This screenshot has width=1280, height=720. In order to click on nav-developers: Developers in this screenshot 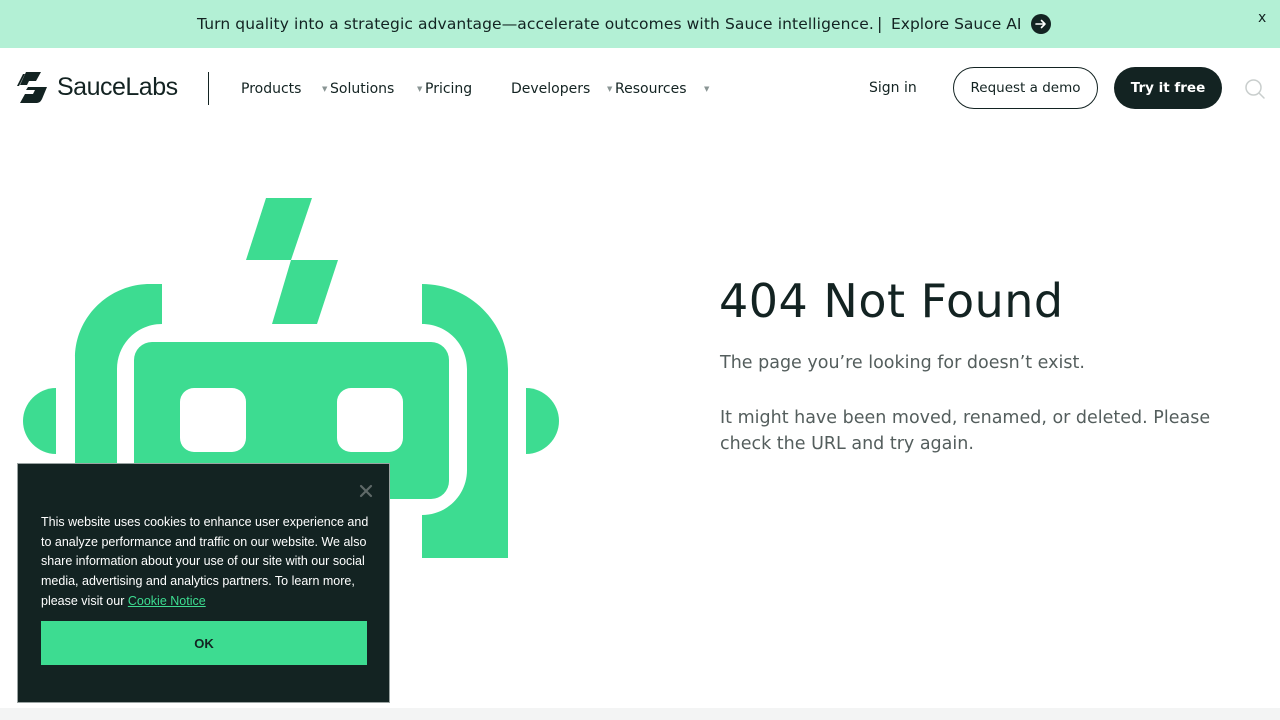, I will do `click(550, 89)`.